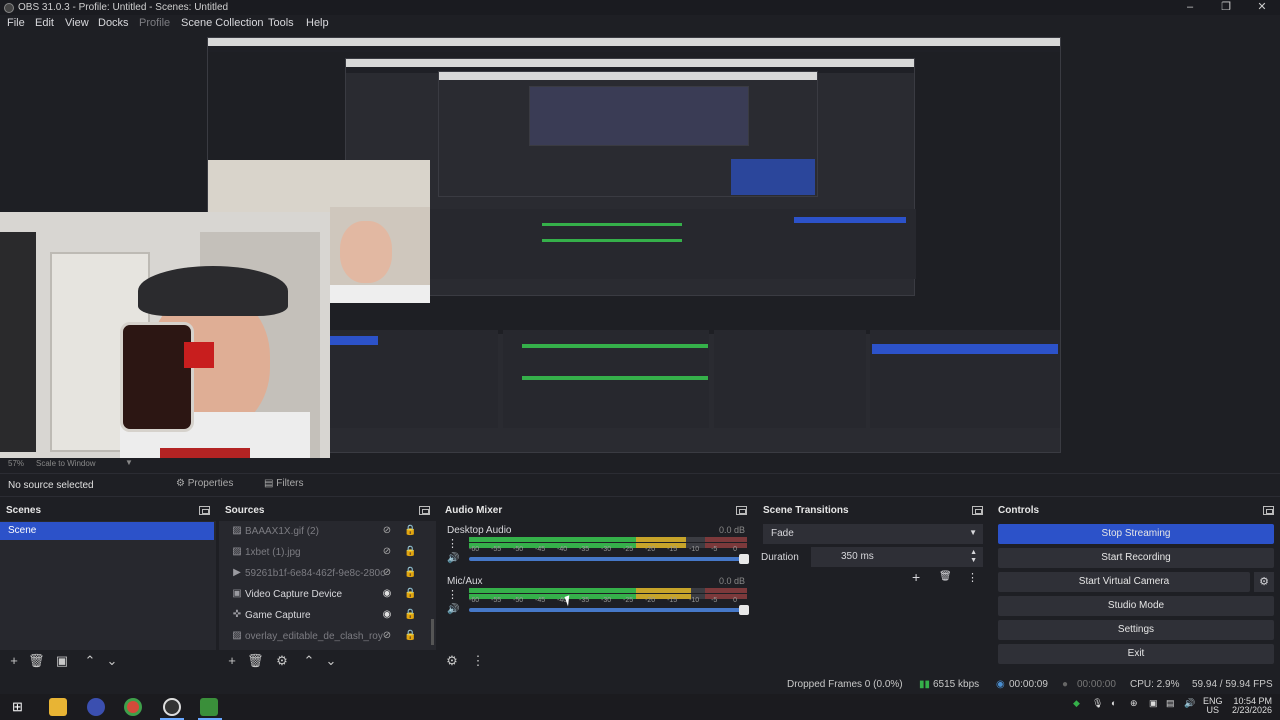 This screenshot has width=1280, height=720. Describe the element at coordinates (1262, 7) in the screenshot. I see `close-button: ✕` at that location.